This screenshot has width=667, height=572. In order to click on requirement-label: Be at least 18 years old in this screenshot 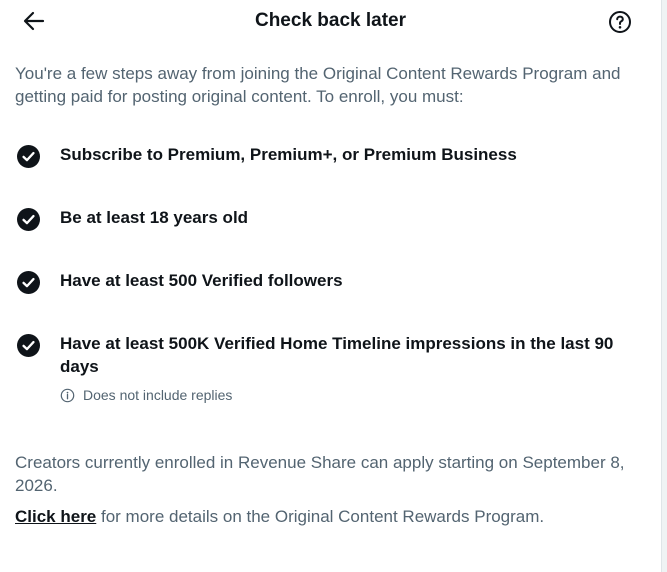, I will do `click(154, 217)`.